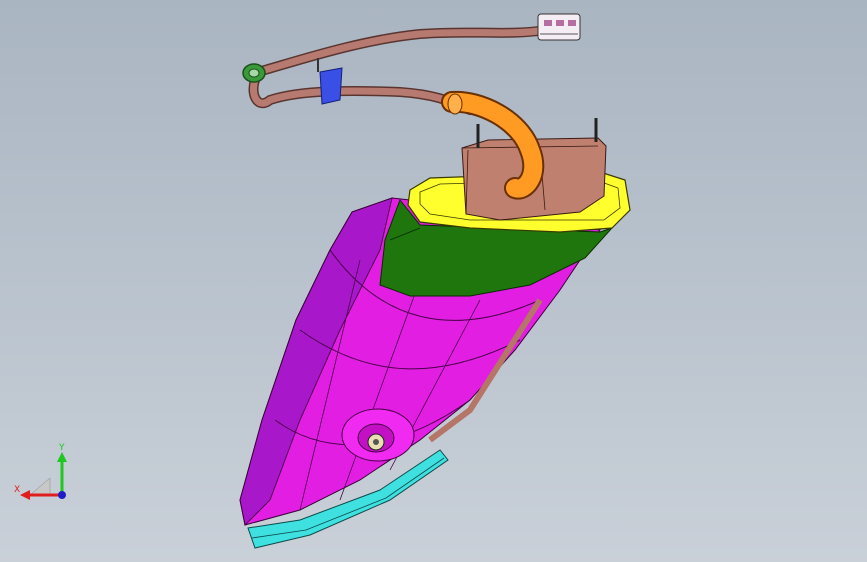 The image size is (867, 562). What do you see at coordinates (330, 81) in the screenshot?
I see `cable-clip` at bounding box center [330, 81].